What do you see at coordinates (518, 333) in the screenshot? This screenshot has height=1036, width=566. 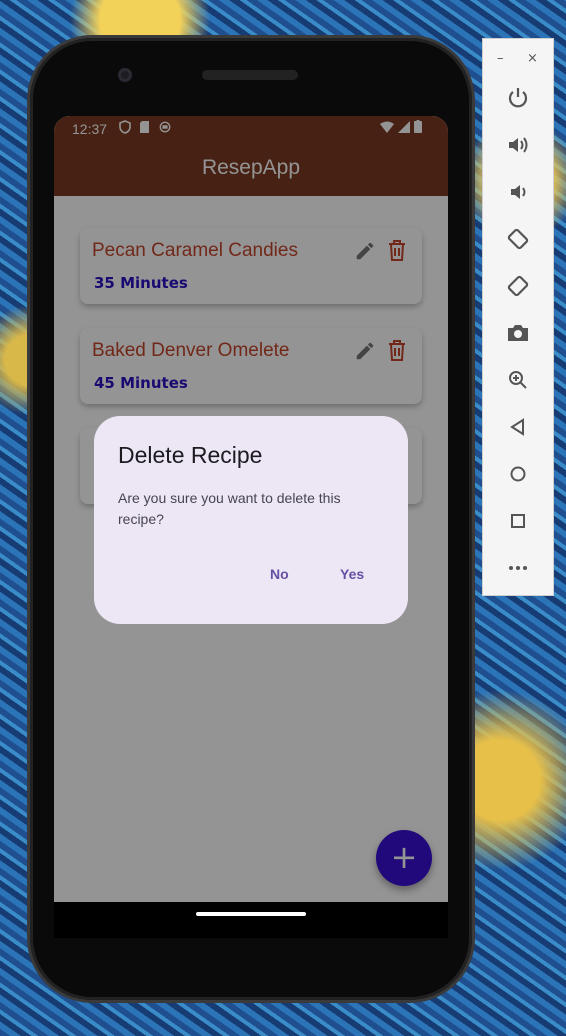 I see `camera-icon` at bounding box center [518, 333].